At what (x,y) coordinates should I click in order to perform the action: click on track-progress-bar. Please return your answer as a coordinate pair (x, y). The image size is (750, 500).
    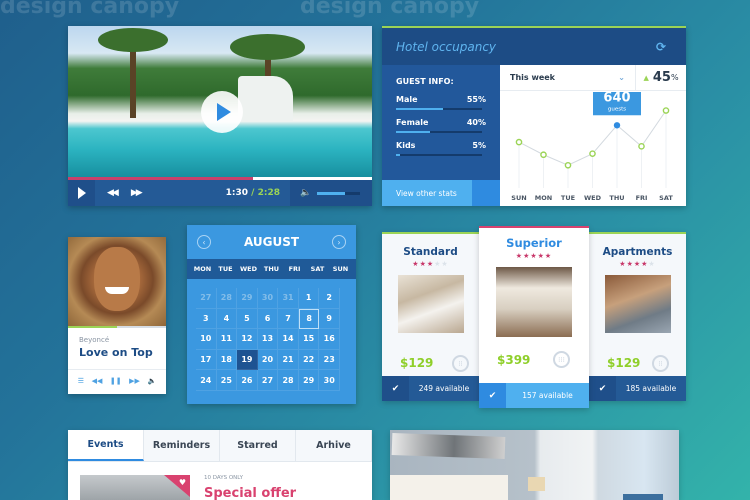
    Looking at the image, I should click on (117, 327).